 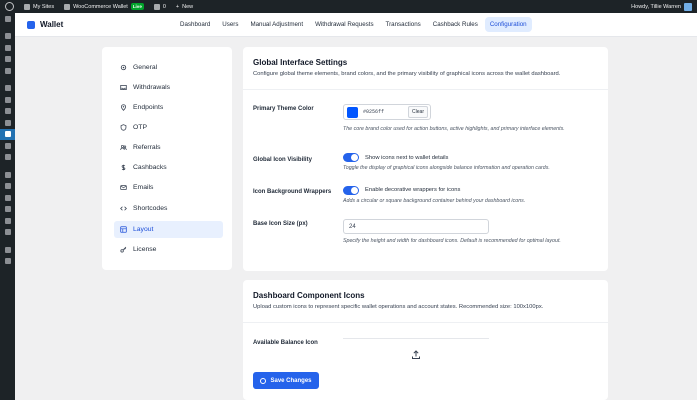 I want to click on settings-menu-icon, so click(x=7, y=221).